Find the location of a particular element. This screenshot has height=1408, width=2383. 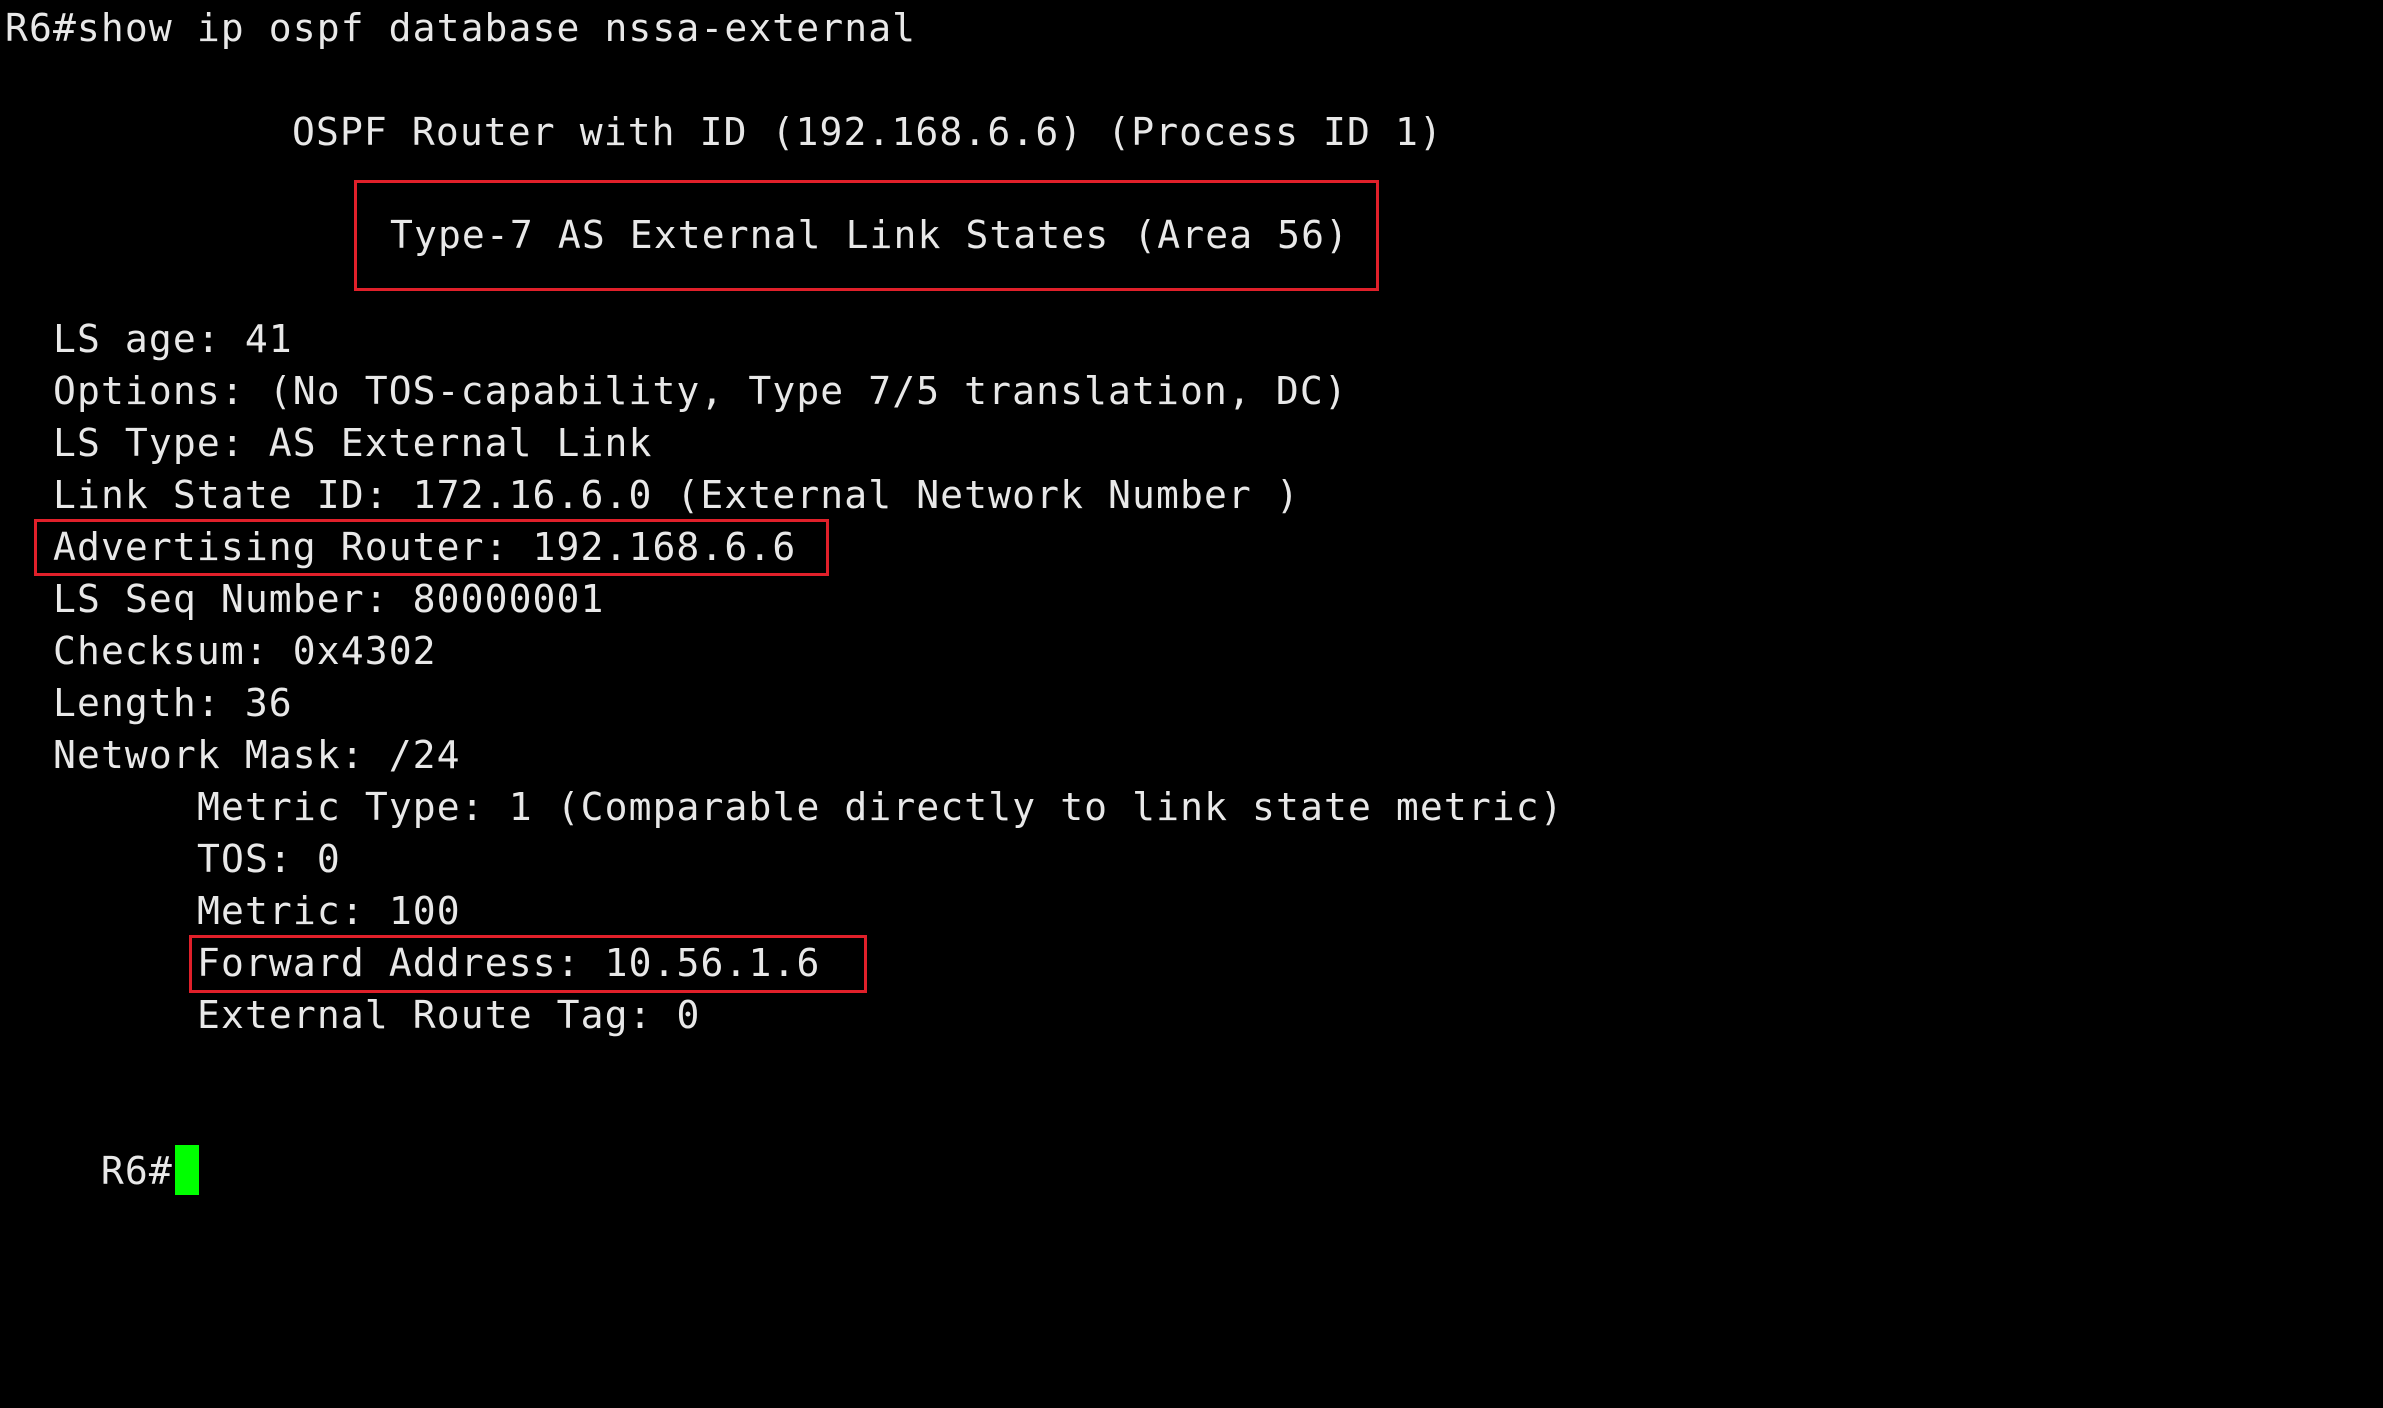

ls-seq-number: LS Seq Number: 80000001 is located at coordinates (329, 599).